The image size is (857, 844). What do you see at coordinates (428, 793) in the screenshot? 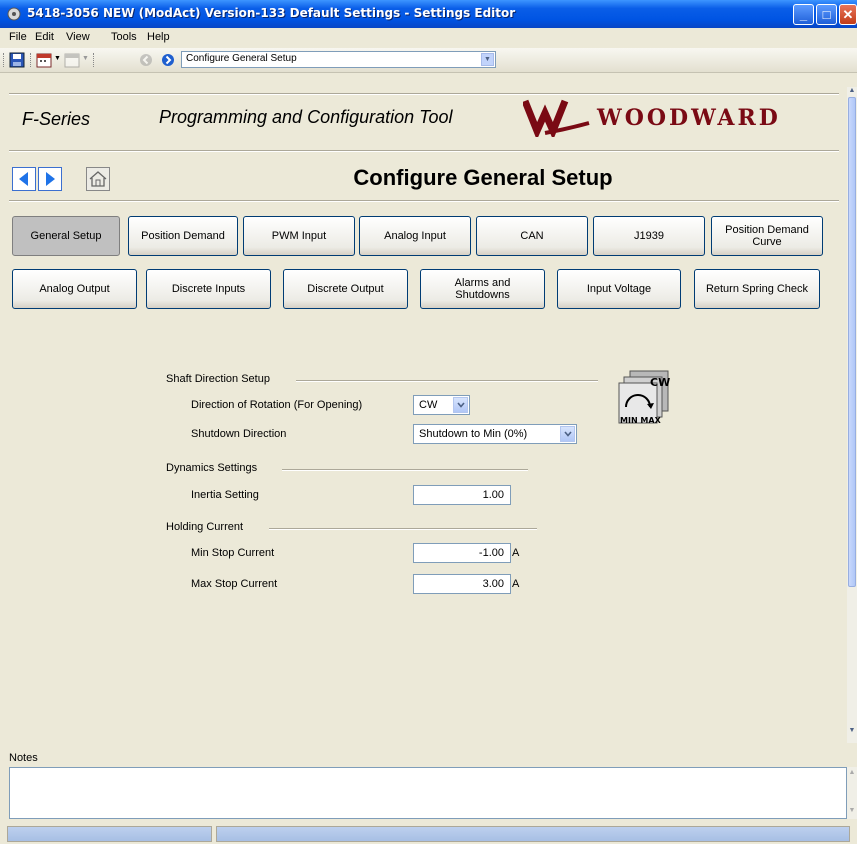
I see `notes-textarea` at bounding box center [428, 793].